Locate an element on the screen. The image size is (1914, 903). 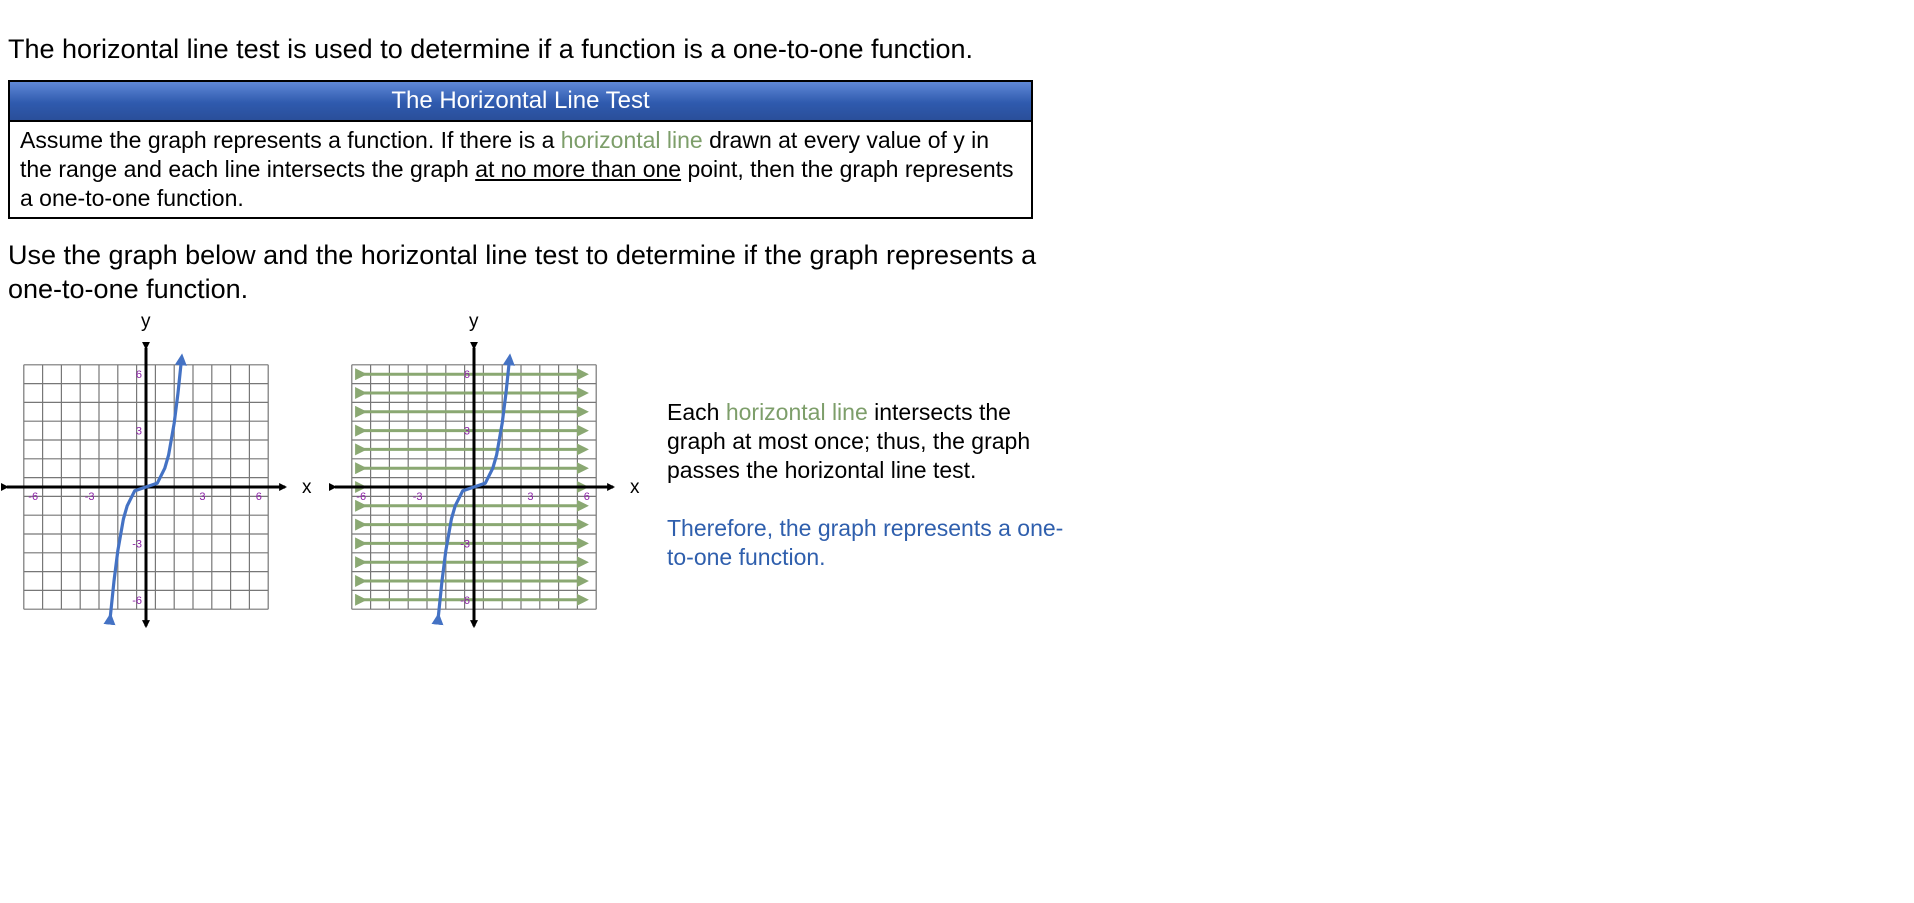
explanation-horizontal-line: horizontal line is located at coordinates (796, 412).